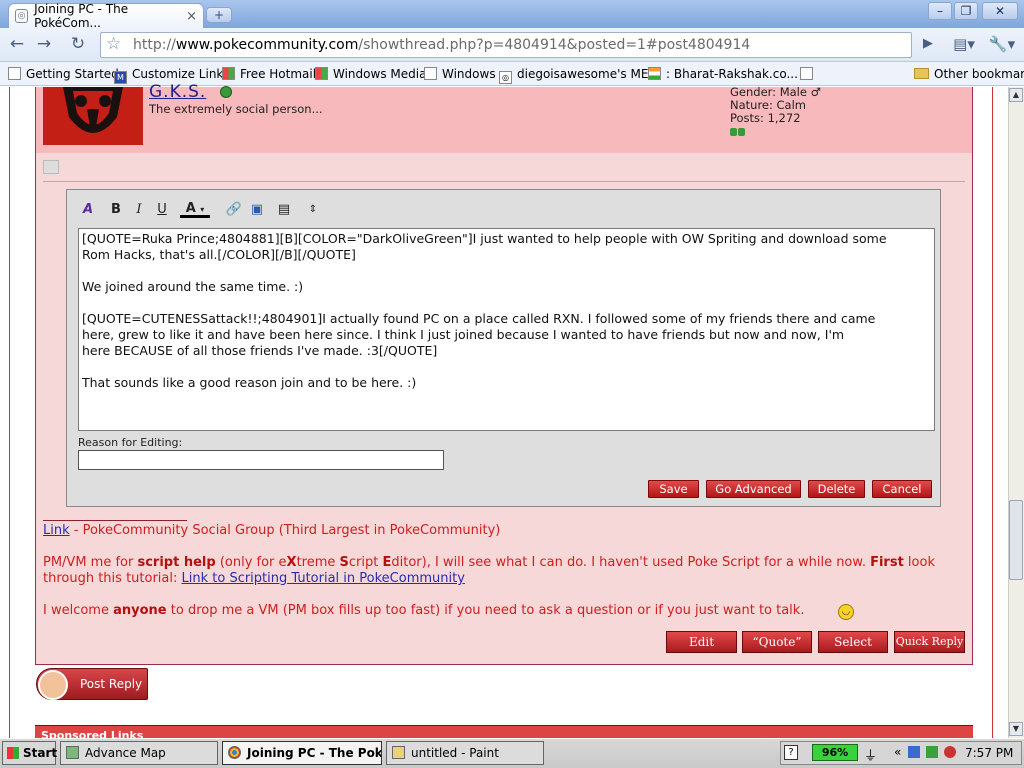 This screenshot has width=1024, height=768. I want to click on bookmark-windows-media: Windows Media, so click(370, 74).